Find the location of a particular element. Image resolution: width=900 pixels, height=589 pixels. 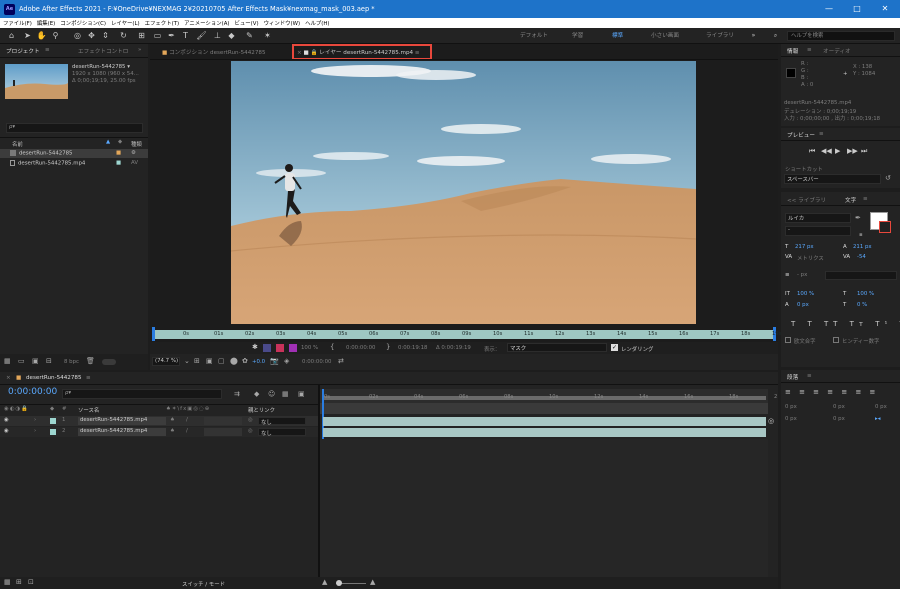

indent-right-value: 0 px is located at coordinates (839, 407).